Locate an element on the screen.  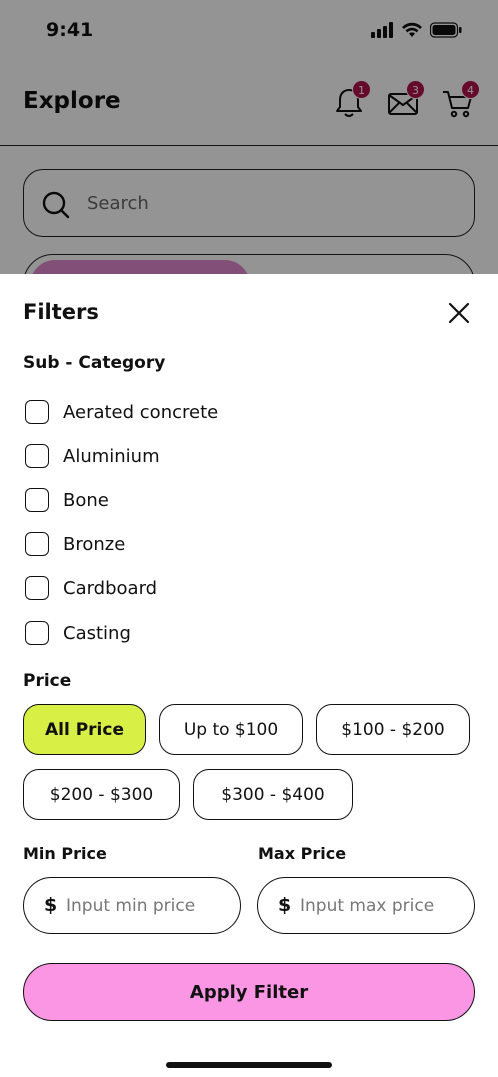
close-icon is located at coordinates (459, 313).